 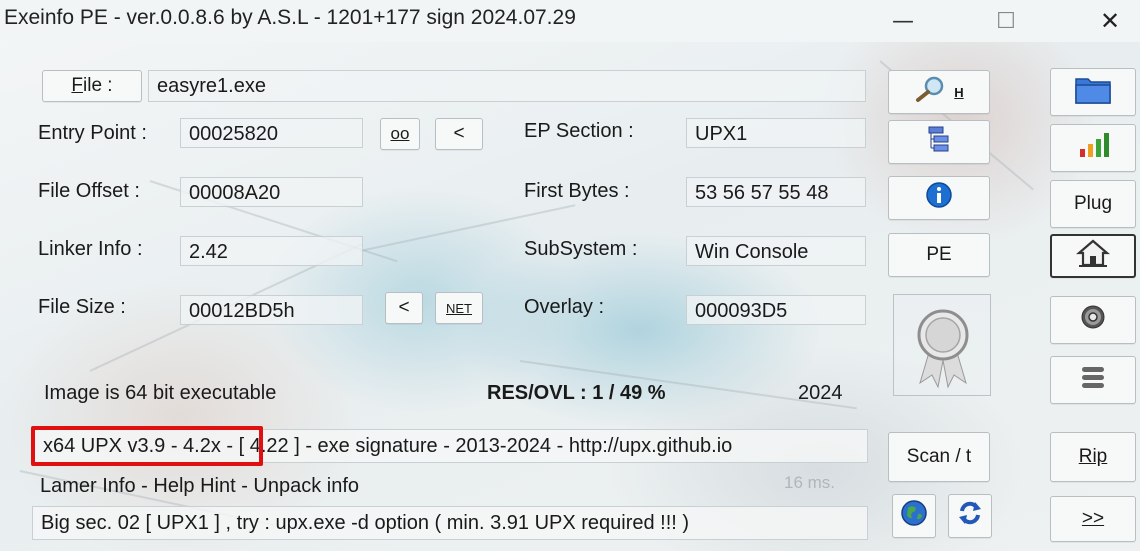 What do you see at coordinates (1093, 457) in the screenshot?
I see `rip-button: Rip` at bounding box center [1093, 457].